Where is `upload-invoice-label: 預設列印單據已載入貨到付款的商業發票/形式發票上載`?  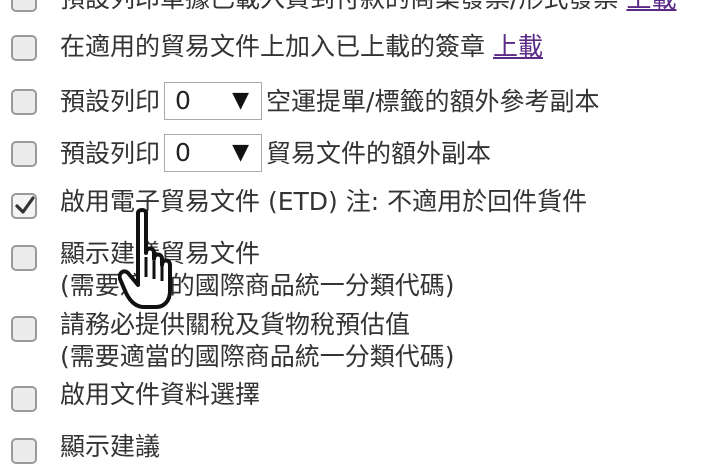
upload-invoice-label: 預設列印單據已載入貨到付款的商業發票/形式發票上載 is located at coordinates (368, 8).